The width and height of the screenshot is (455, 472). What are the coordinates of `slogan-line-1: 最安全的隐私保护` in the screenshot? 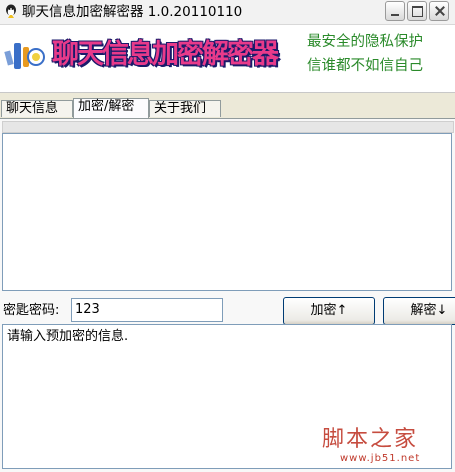 It's located at (365, 42).